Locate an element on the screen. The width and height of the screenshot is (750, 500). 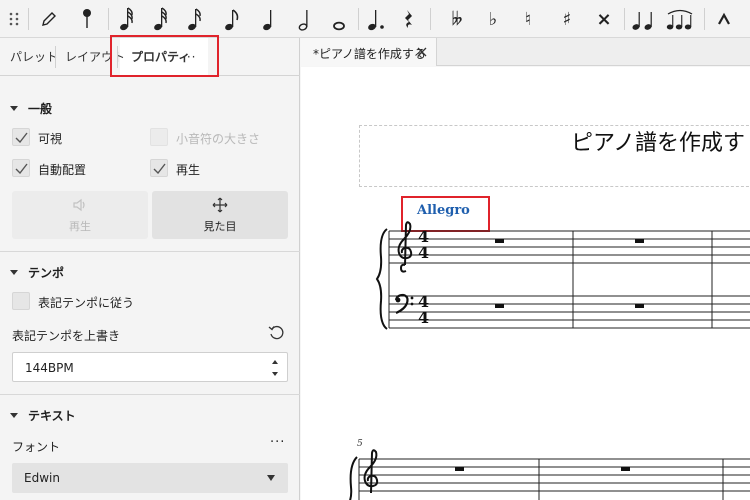
document-tab: *ピアノ譜を作成する is located at coordinates (369, 52).